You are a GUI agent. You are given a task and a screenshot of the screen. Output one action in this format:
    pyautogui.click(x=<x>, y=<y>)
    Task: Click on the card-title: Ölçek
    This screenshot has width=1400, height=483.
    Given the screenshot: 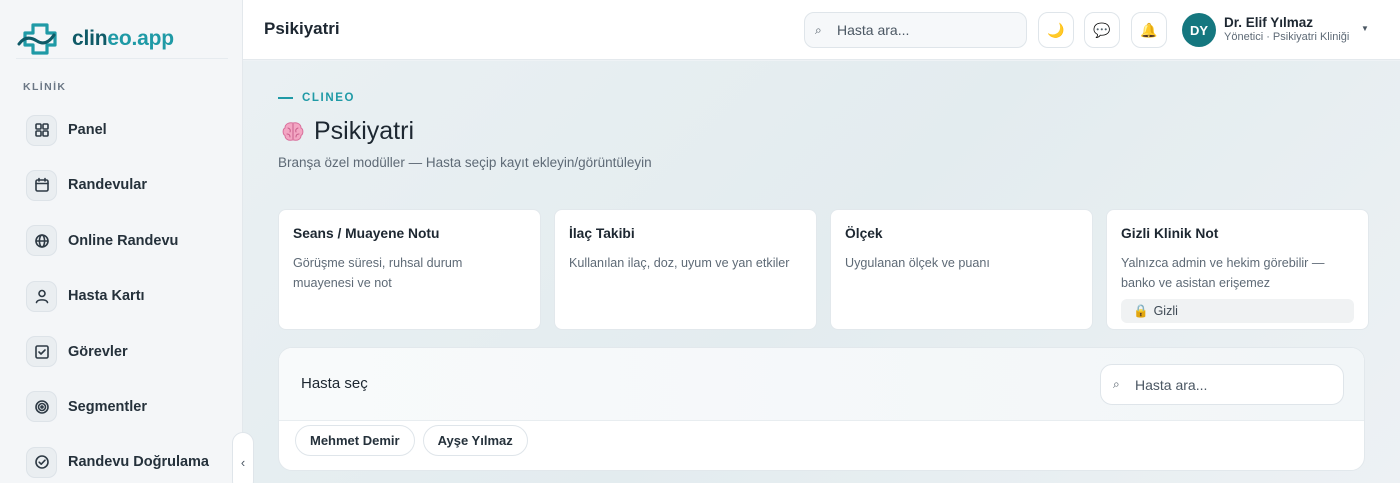 What is the action you would take?
    pyautogui.click(x=864, y=233)
    